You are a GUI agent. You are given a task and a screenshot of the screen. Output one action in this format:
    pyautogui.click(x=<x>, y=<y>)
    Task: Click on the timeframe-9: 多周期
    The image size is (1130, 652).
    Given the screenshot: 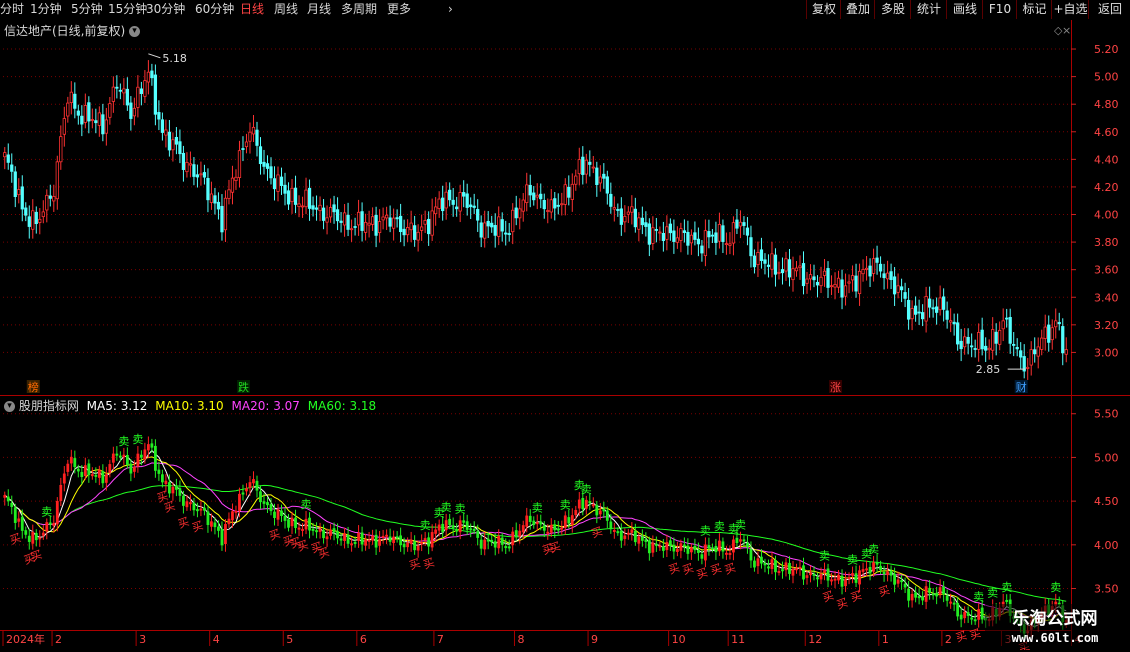 What is the action you would take?
    pyautogui.click(x=359, y=9)
    